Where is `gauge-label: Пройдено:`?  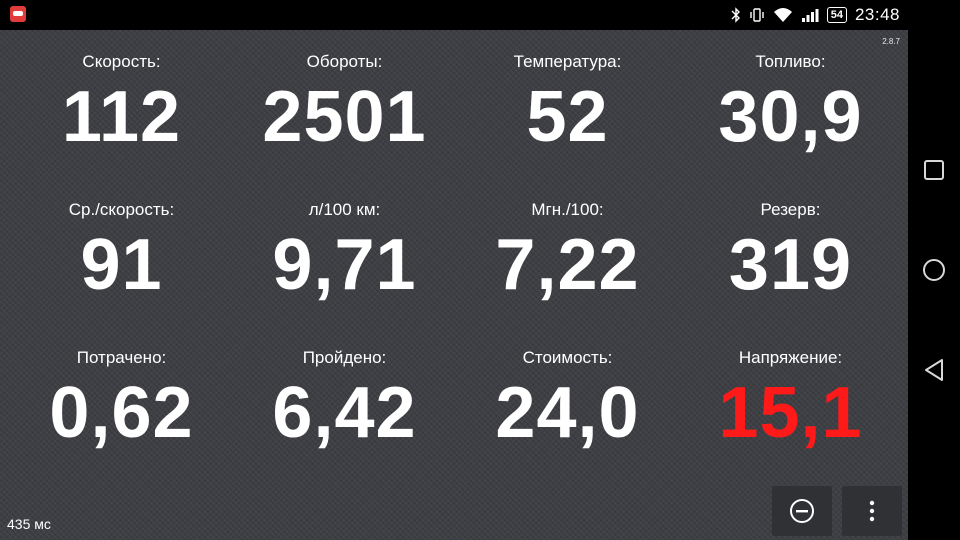
gauge-label: Пройдено: is located at coordinates (344, 357).